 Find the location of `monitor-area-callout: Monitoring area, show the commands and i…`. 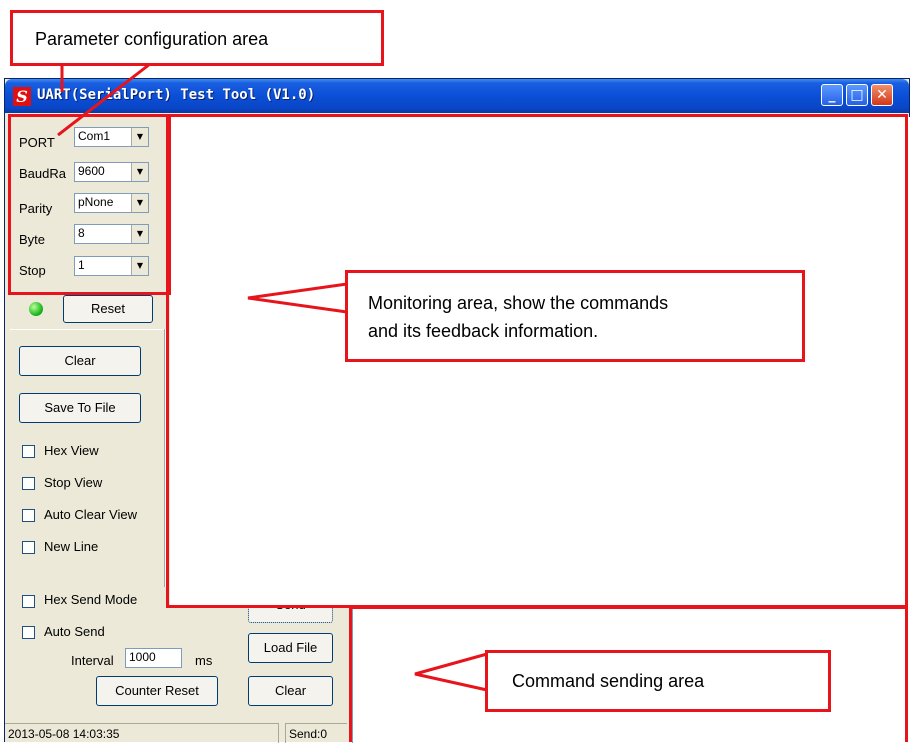

monitor-area-callout: Monitoring area, show the commands and i… is located at coordinates (575, 316).